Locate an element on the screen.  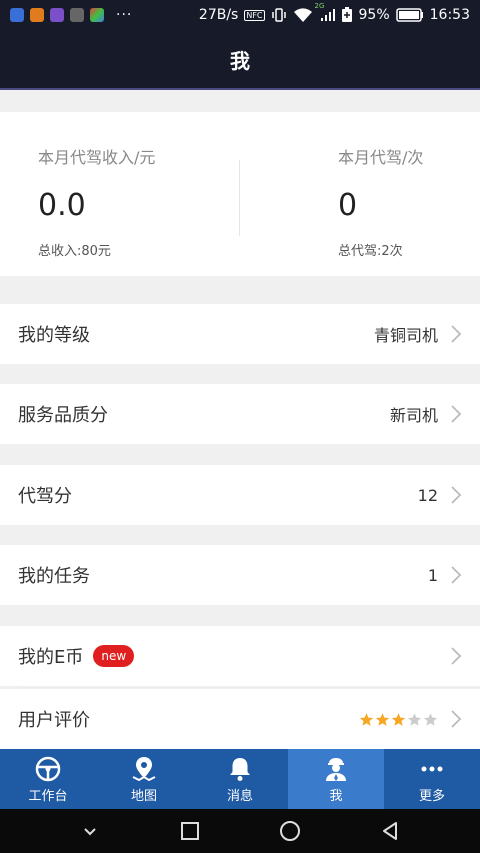
page-title: 我 is located at coordinates (240, 60).